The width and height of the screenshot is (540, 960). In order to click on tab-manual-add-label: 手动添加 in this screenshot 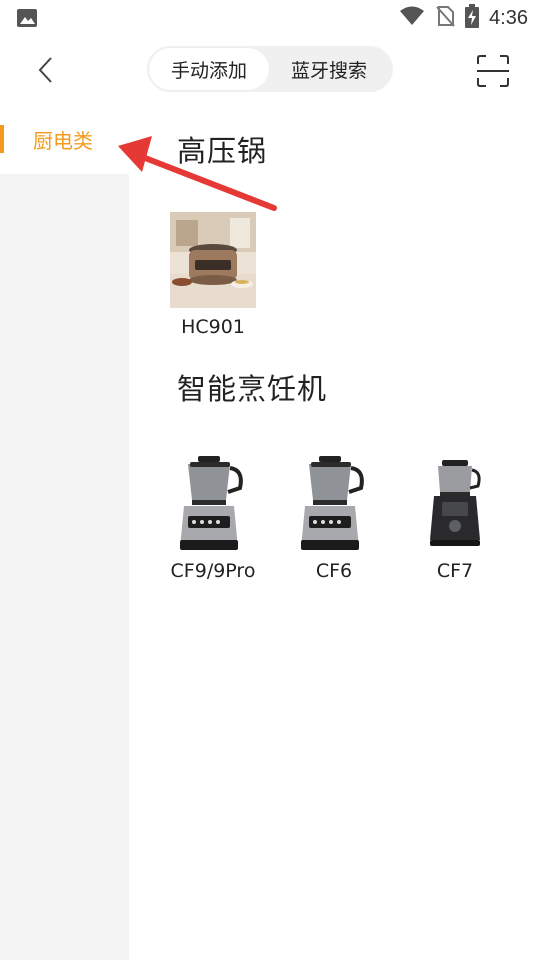, I will do `click(208, 70)`.